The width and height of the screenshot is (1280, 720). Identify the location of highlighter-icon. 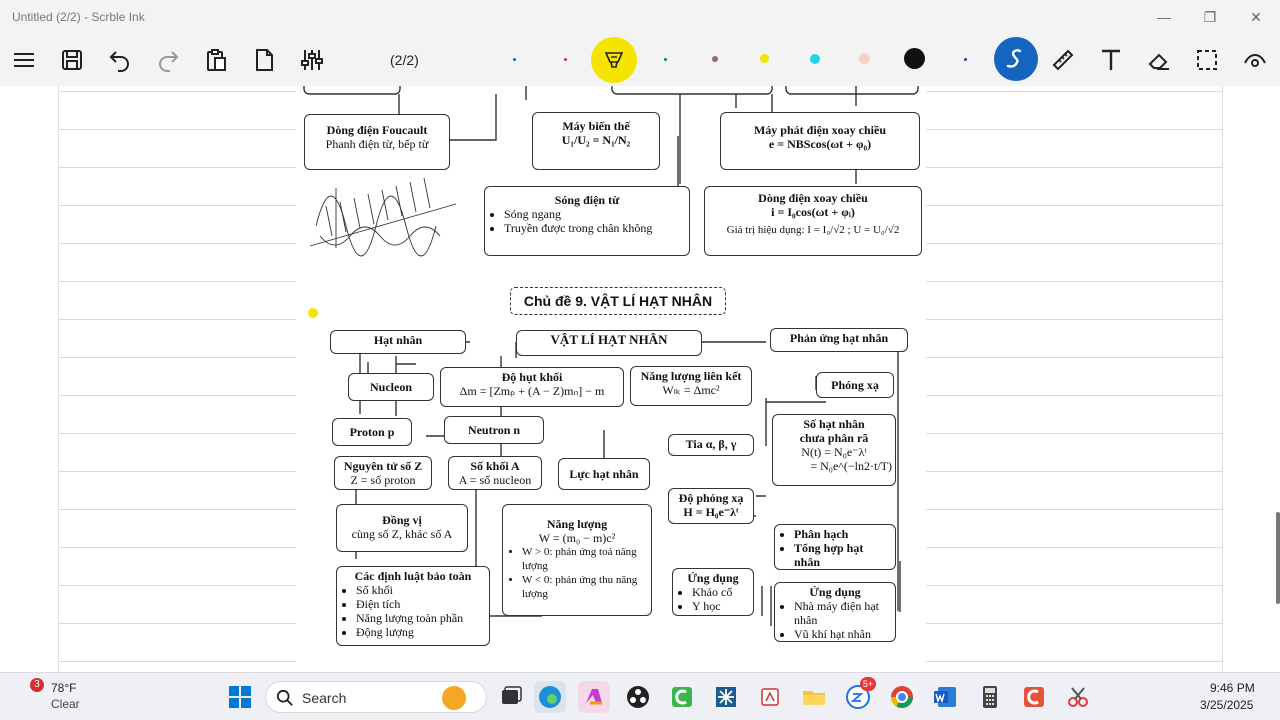
(614, 60).